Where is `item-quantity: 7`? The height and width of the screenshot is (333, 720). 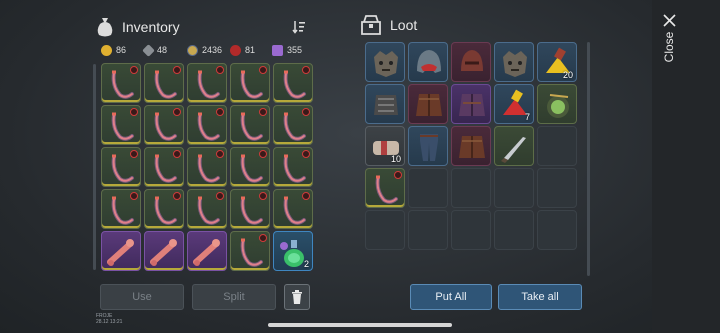
item-quantity: 7 is located at coordinates (527, 117).